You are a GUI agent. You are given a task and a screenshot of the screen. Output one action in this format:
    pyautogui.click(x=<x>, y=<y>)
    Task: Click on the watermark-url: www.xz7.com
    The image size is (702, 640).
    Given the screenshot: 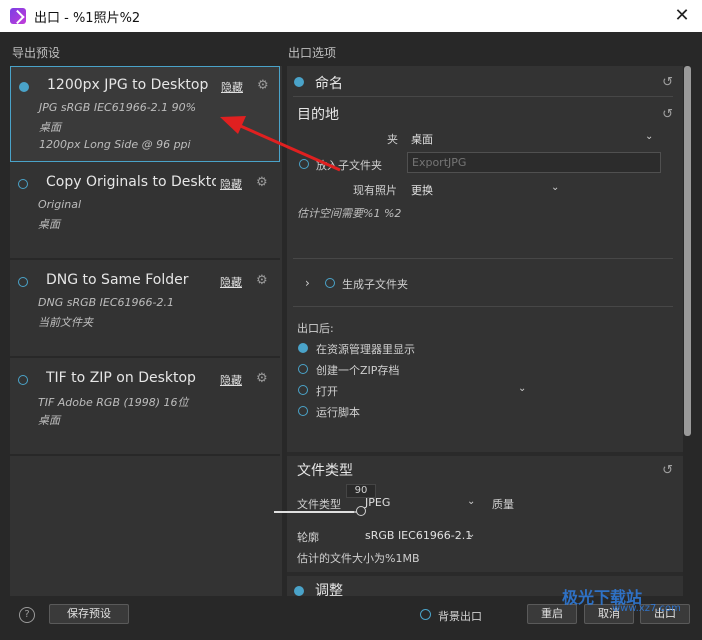 What is the action you would take?
    pyautogui.click(x=646, y=608)
    